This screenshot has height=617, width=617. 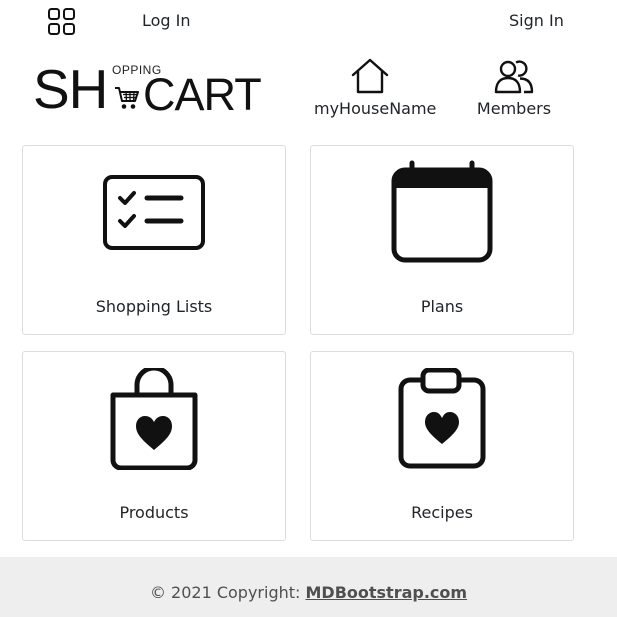 I want to click on signin-link: Sign In, so click(x=536, y=20).